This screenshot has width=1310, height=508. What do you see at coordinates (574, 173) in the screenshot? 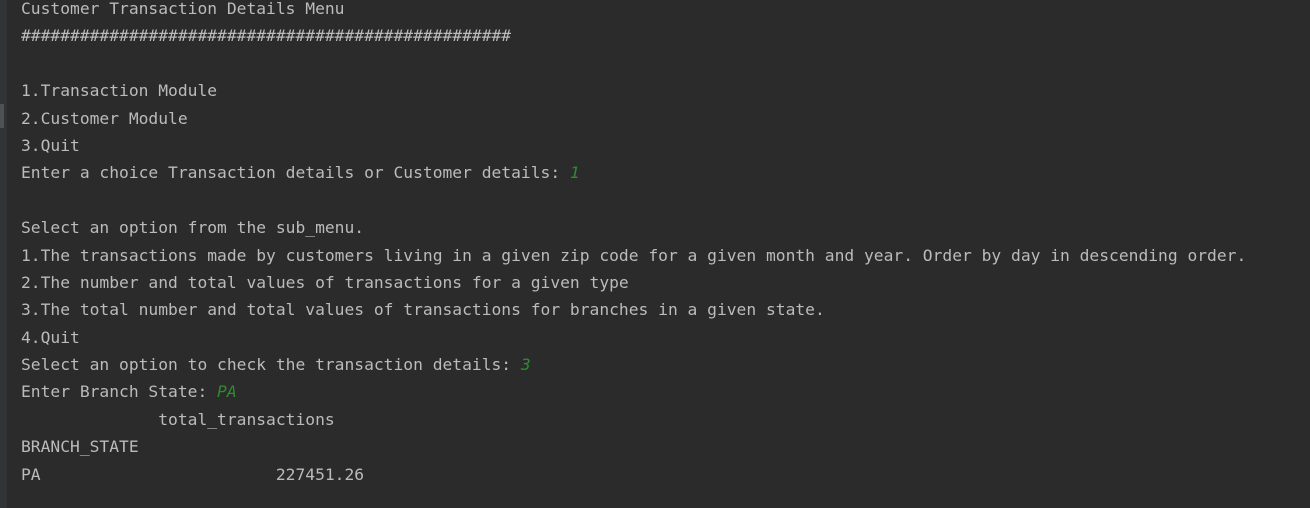
I see `main-choice-input: 1` at bounding box center [574, 173].